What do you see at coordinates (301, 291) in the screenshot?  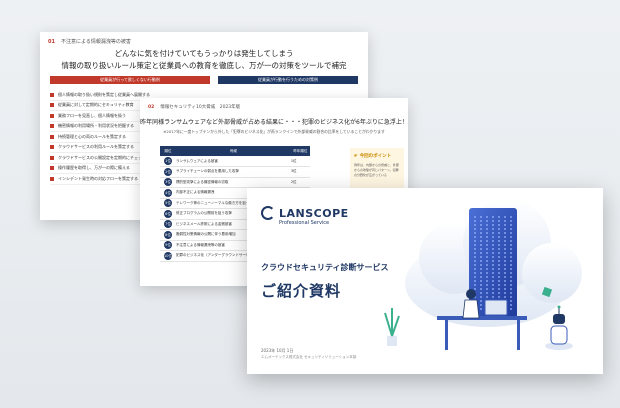 I see `cover-title: ご紹介資料` at bounding box center [301, 291].